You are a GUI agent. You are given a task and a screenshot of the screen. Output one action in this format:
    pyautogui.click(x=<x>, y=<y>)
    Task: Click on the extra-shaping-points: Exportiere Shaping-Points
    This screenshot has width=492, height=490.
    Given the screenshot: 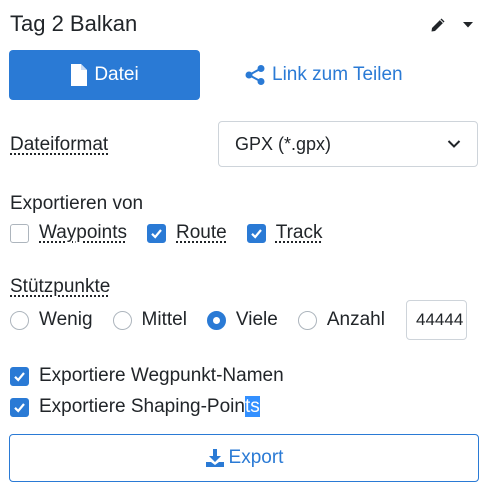 What is the action you would take?
    pyautogui.click(x=135, y=407)
    